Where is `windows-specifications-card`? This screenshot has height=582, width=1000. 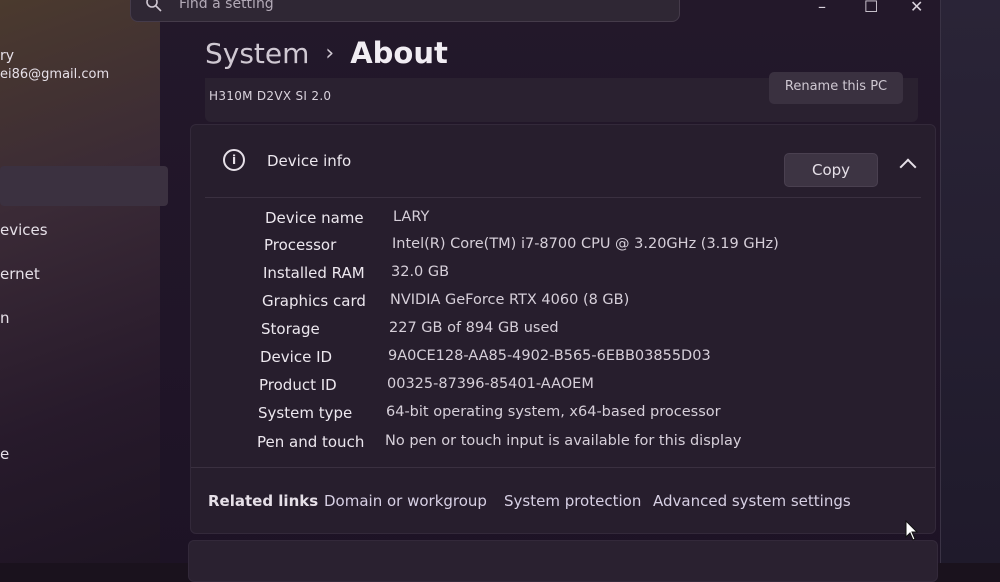 windows-specifications-card is located at coordinates (563, 561).